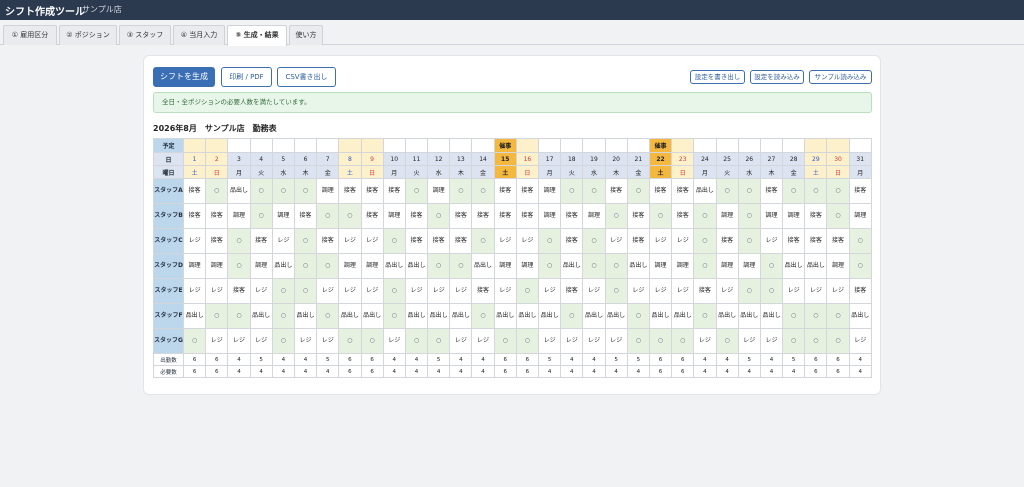 The width and height of the screenshot is (1024, 487). What do you see at coordinates (199, 35) in the screenshot?
I see `tab-monthly-input: ④ 当月入力` at bounding box center [199, 35].